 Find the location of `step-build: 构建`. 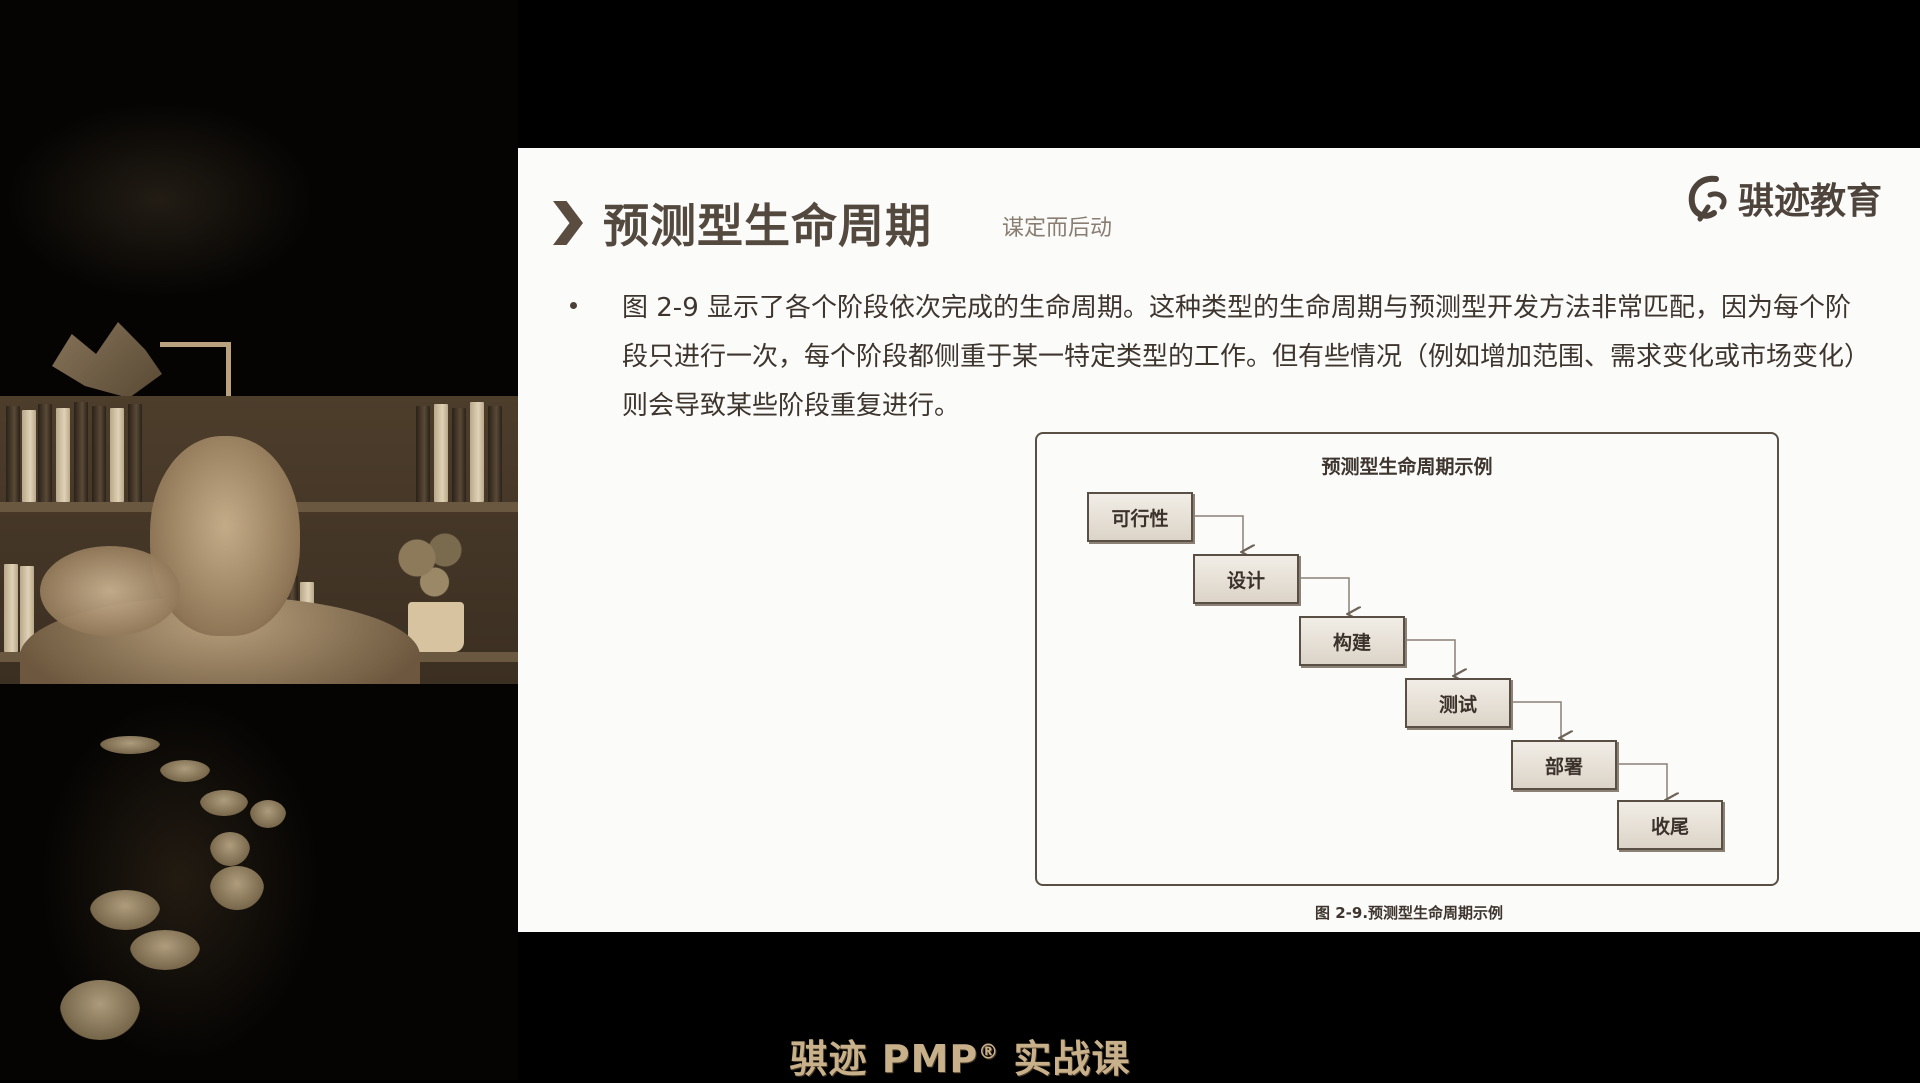

step-build: 构建 is located at coordinates (1352, 641).